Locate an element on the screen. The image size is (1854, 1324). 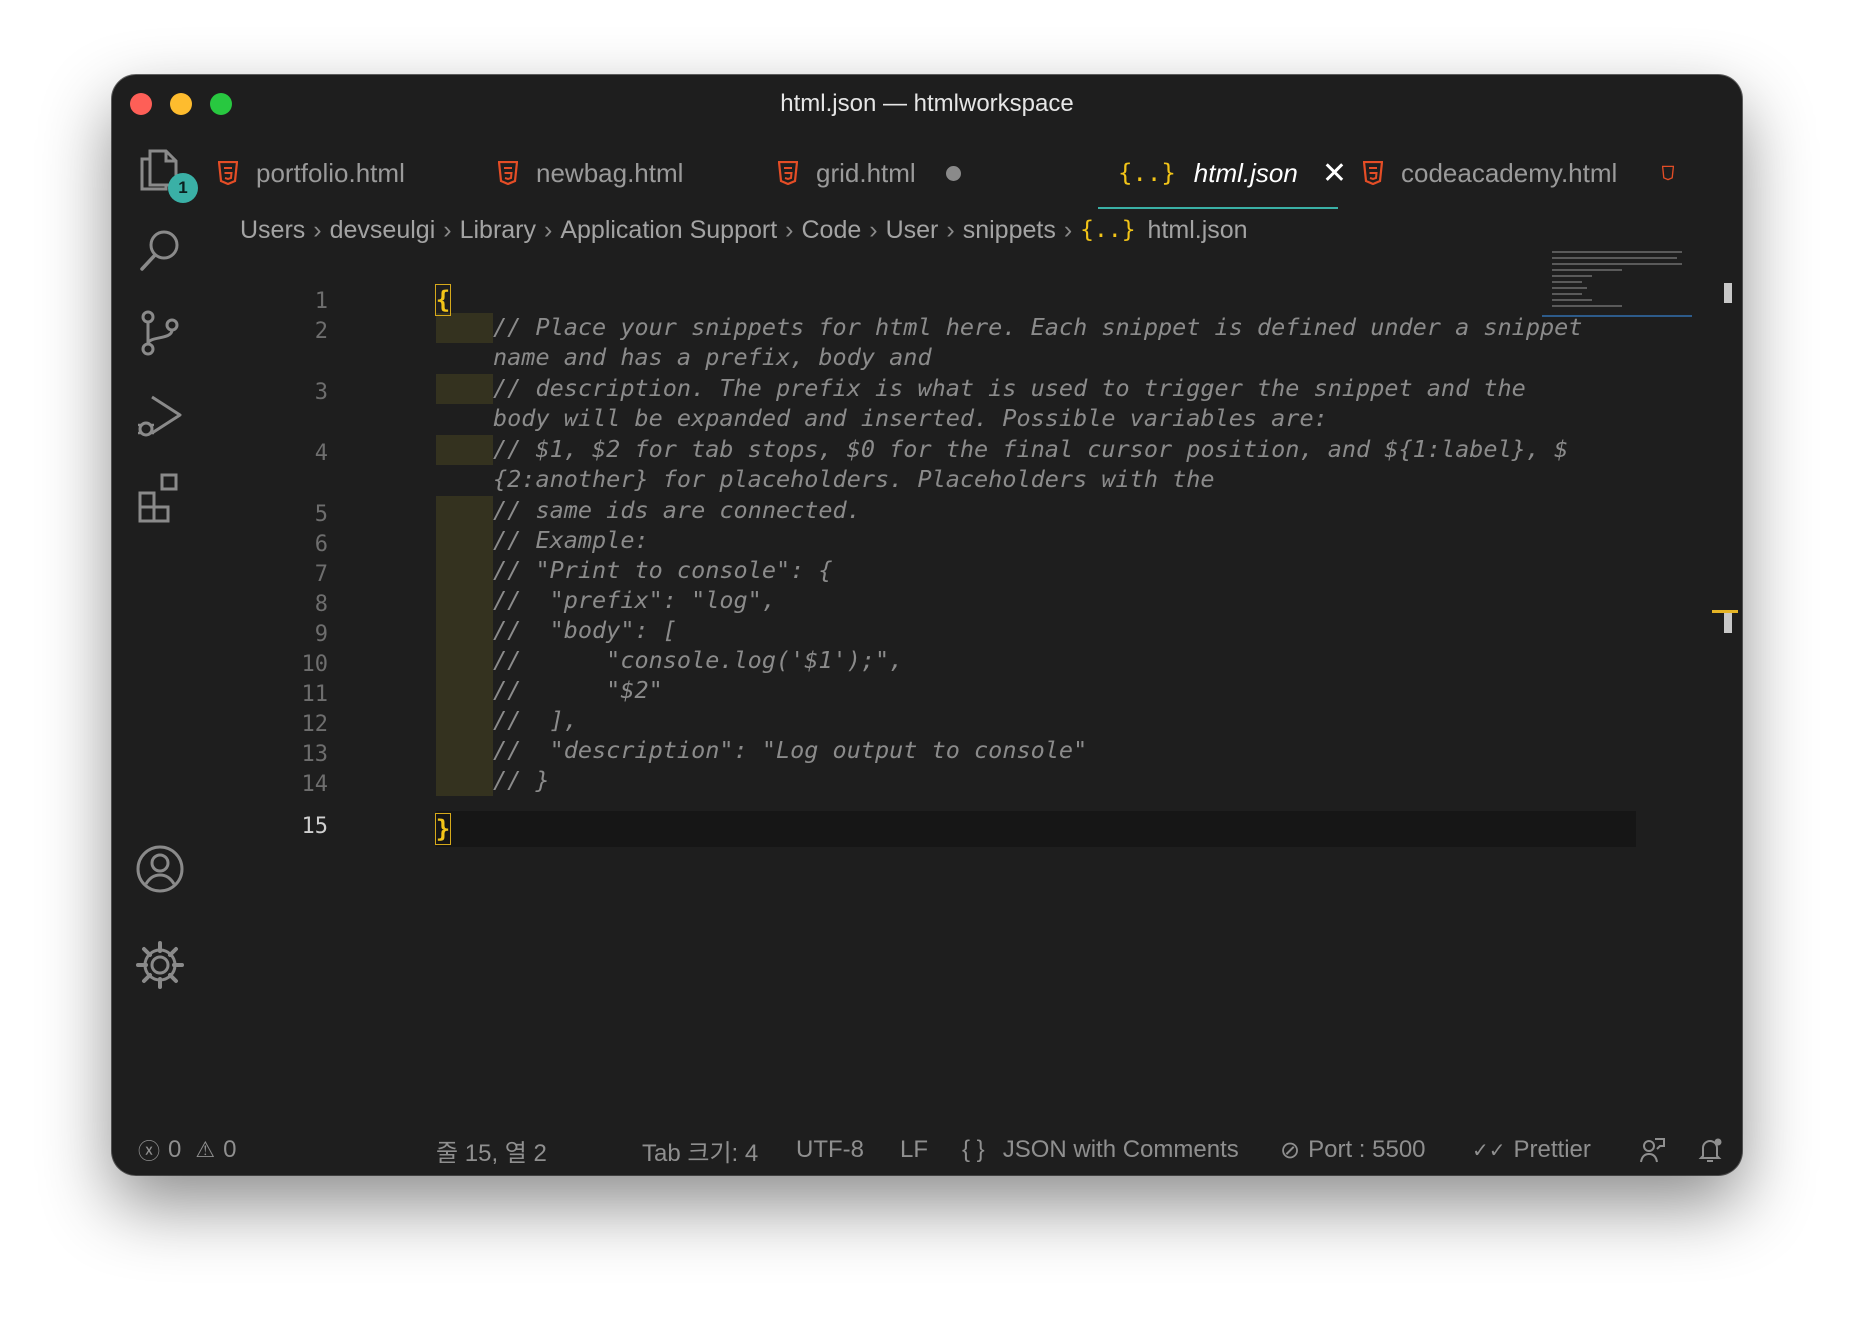
close-window-button is located at coordinates (141, 104).